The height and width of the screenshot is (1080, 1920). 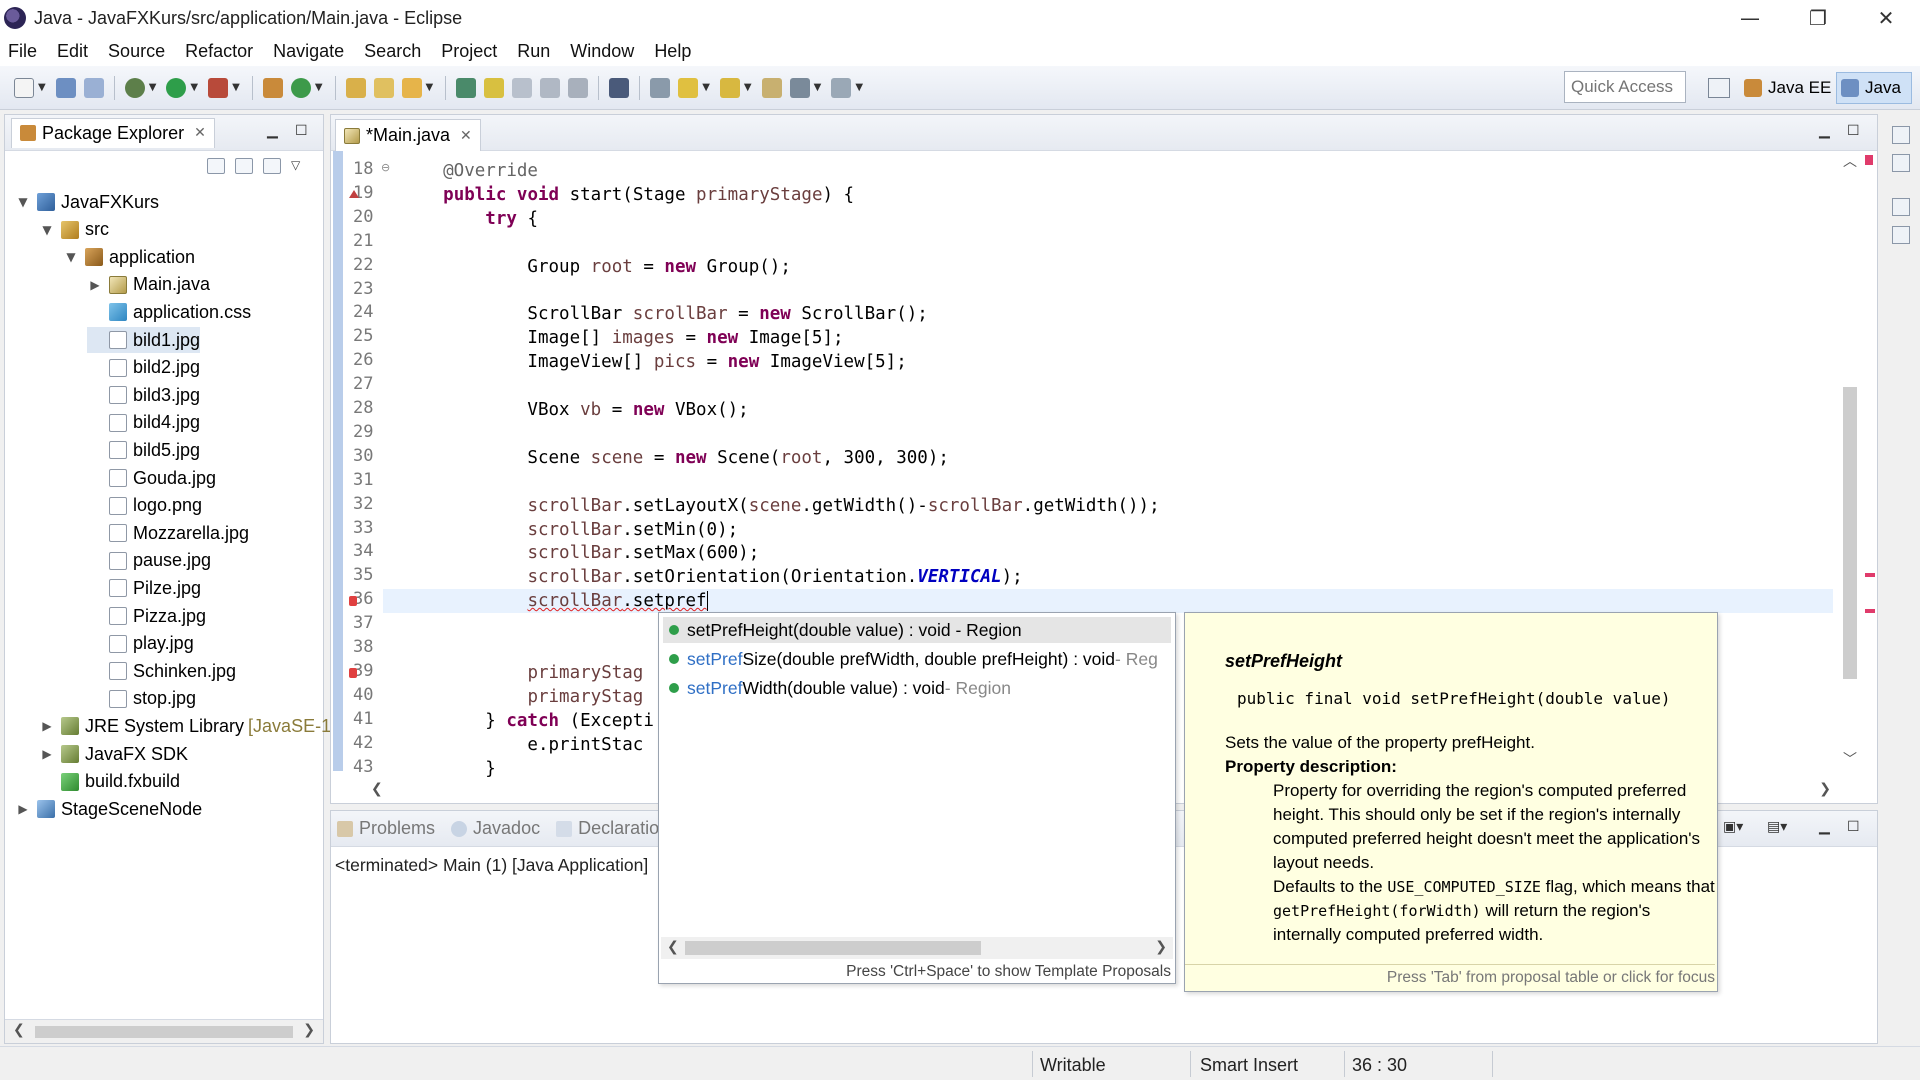 I want to click on menu-source: Source, so click(x=136, y=51).